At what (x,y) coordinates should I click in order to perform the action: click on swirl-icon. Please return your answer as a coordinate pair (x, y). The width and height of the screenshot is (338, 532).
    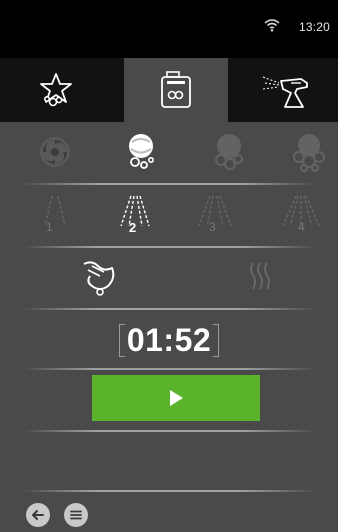
    Looking at the image, I should click on (55, 152).